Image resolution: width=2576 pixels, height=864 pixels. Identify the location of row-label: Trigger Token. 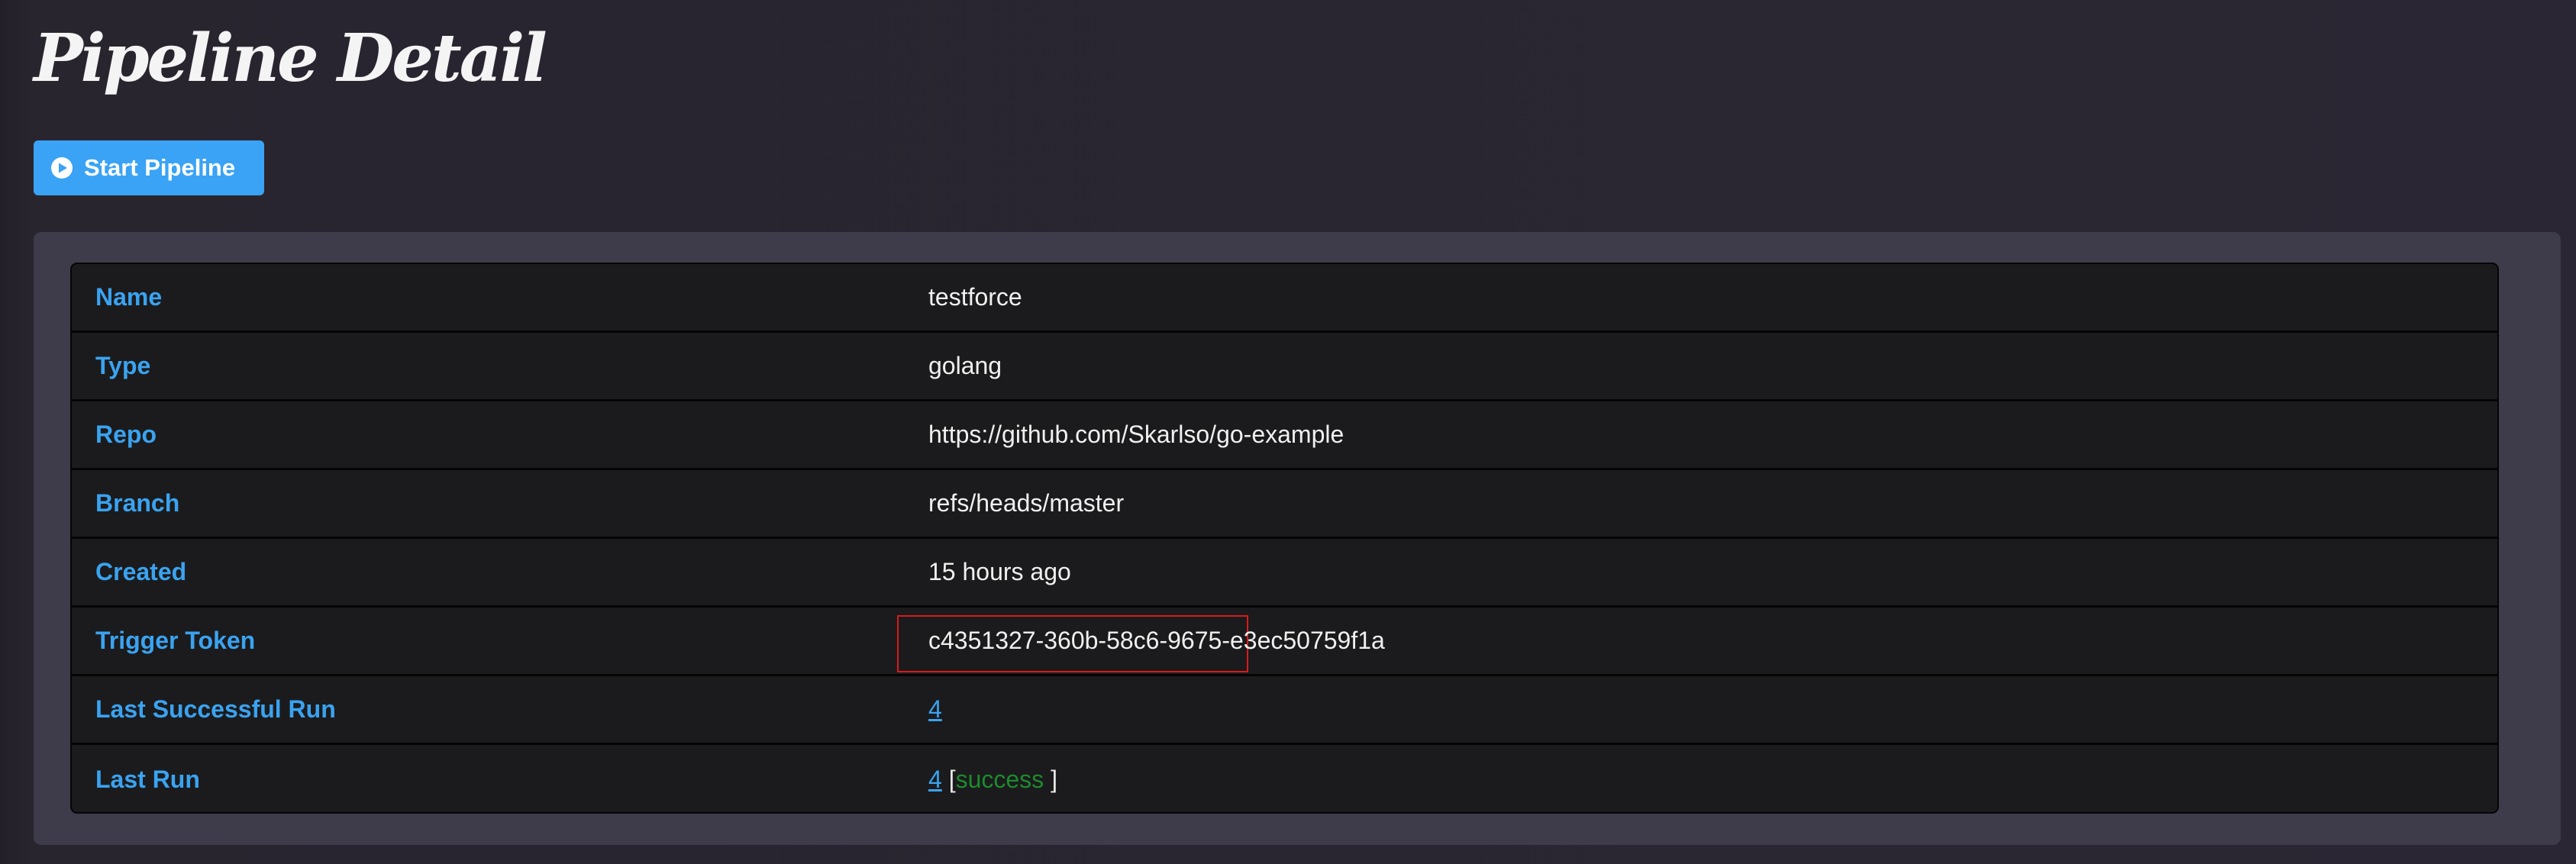
(175, 640).